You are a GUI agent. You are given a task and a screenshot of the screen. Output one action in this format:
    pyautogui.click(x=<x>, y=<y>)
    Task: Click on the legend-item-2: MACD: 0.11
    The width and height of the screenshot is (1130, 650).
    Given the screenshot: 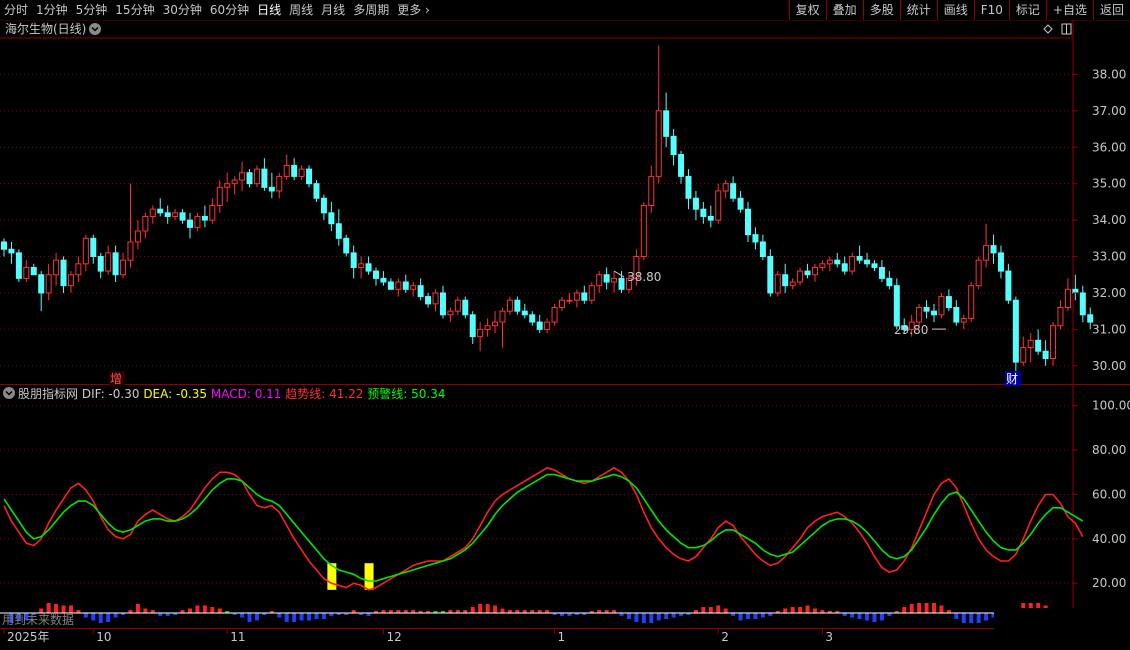 What is the action you would take?
    pyautogui.click(x=248, y=394)
    